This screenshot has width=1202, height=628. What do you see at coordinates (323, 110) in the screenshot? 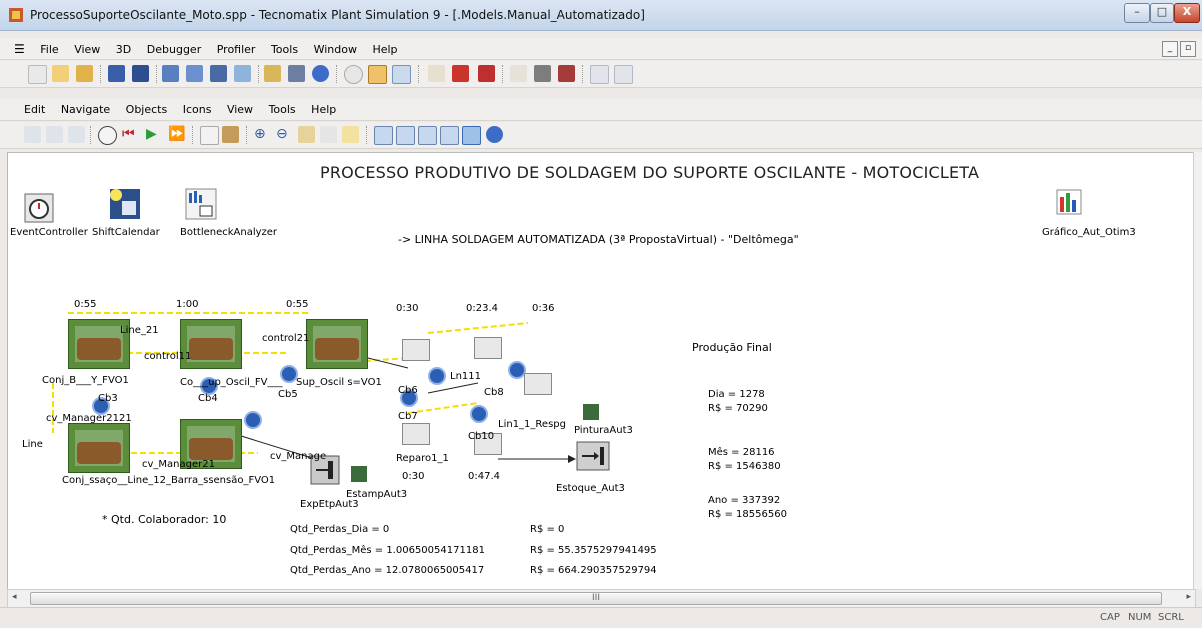
I see `menu-help2: Help` at bounding box center [323, 110].